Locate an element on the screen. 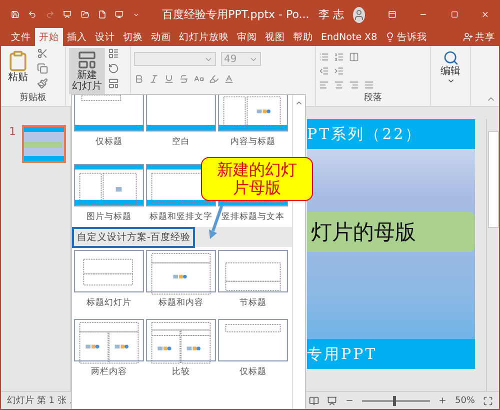  user-name: 李 志 is located at coordinates (331, 14).